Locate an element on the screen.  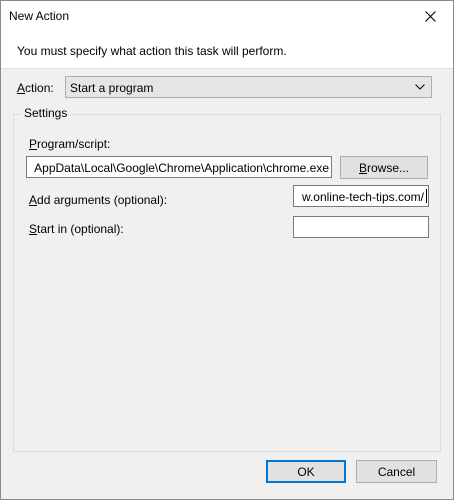
window-title: New Action is located at coordinates (39, 16).